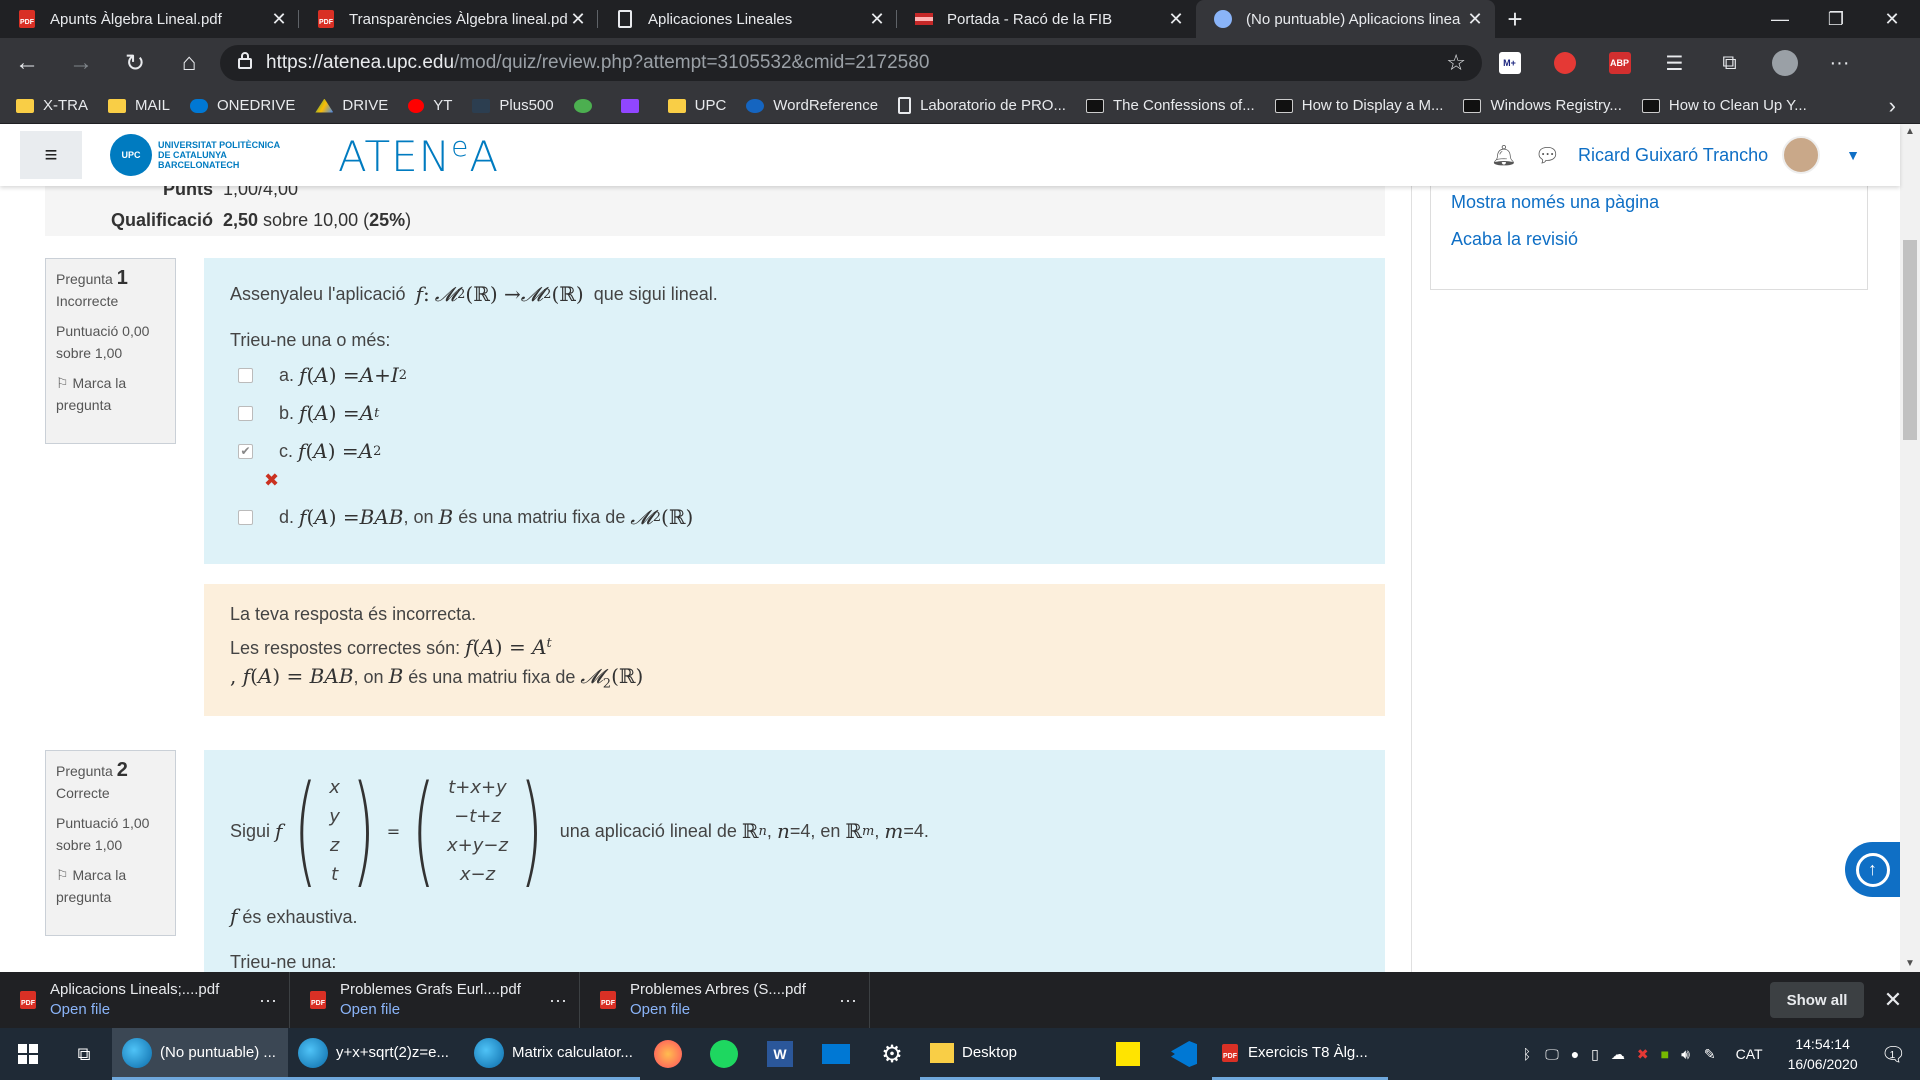 The height and width of the screenshot is (1080, 1920). I want to click on word-icon: W, so click(780, 1054).